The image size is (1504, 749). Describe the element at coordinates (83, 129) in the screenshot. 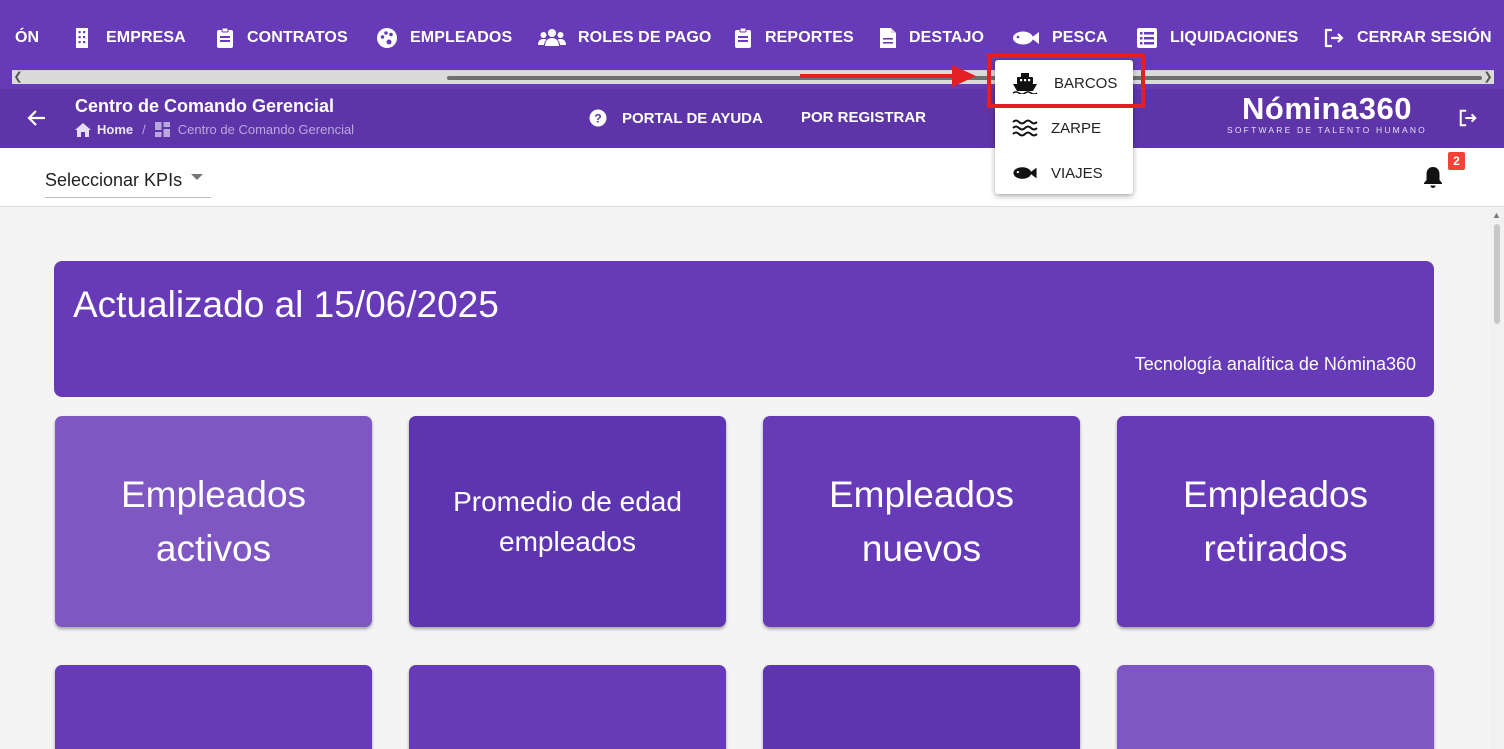

I see `home-icon` at that location.